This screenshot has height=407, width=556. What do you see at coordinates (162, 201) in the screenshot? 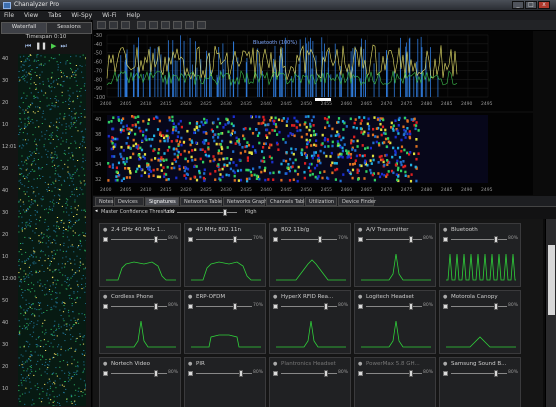
I see `tab-signatures: Signatures` at bounding box center [162, 201].